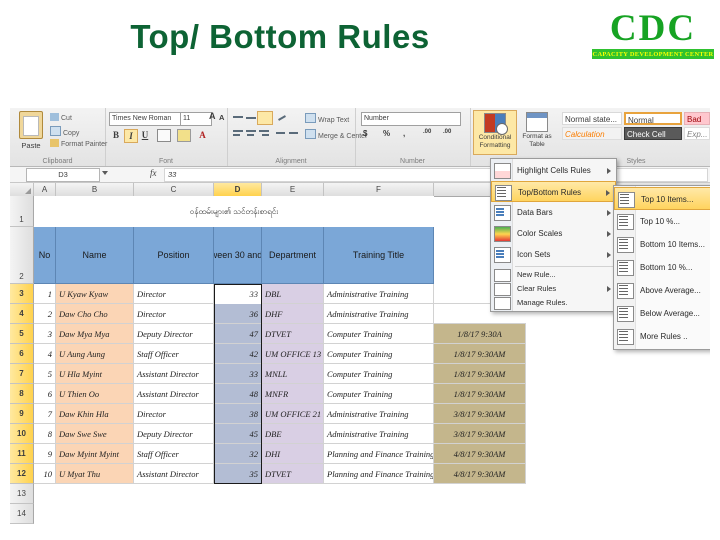 Image resolution: width=720 pixels, height=540 pixels. Describe the element at coordinates (294, 133) in the screenshot. I see `increase-indent-button` at that location.